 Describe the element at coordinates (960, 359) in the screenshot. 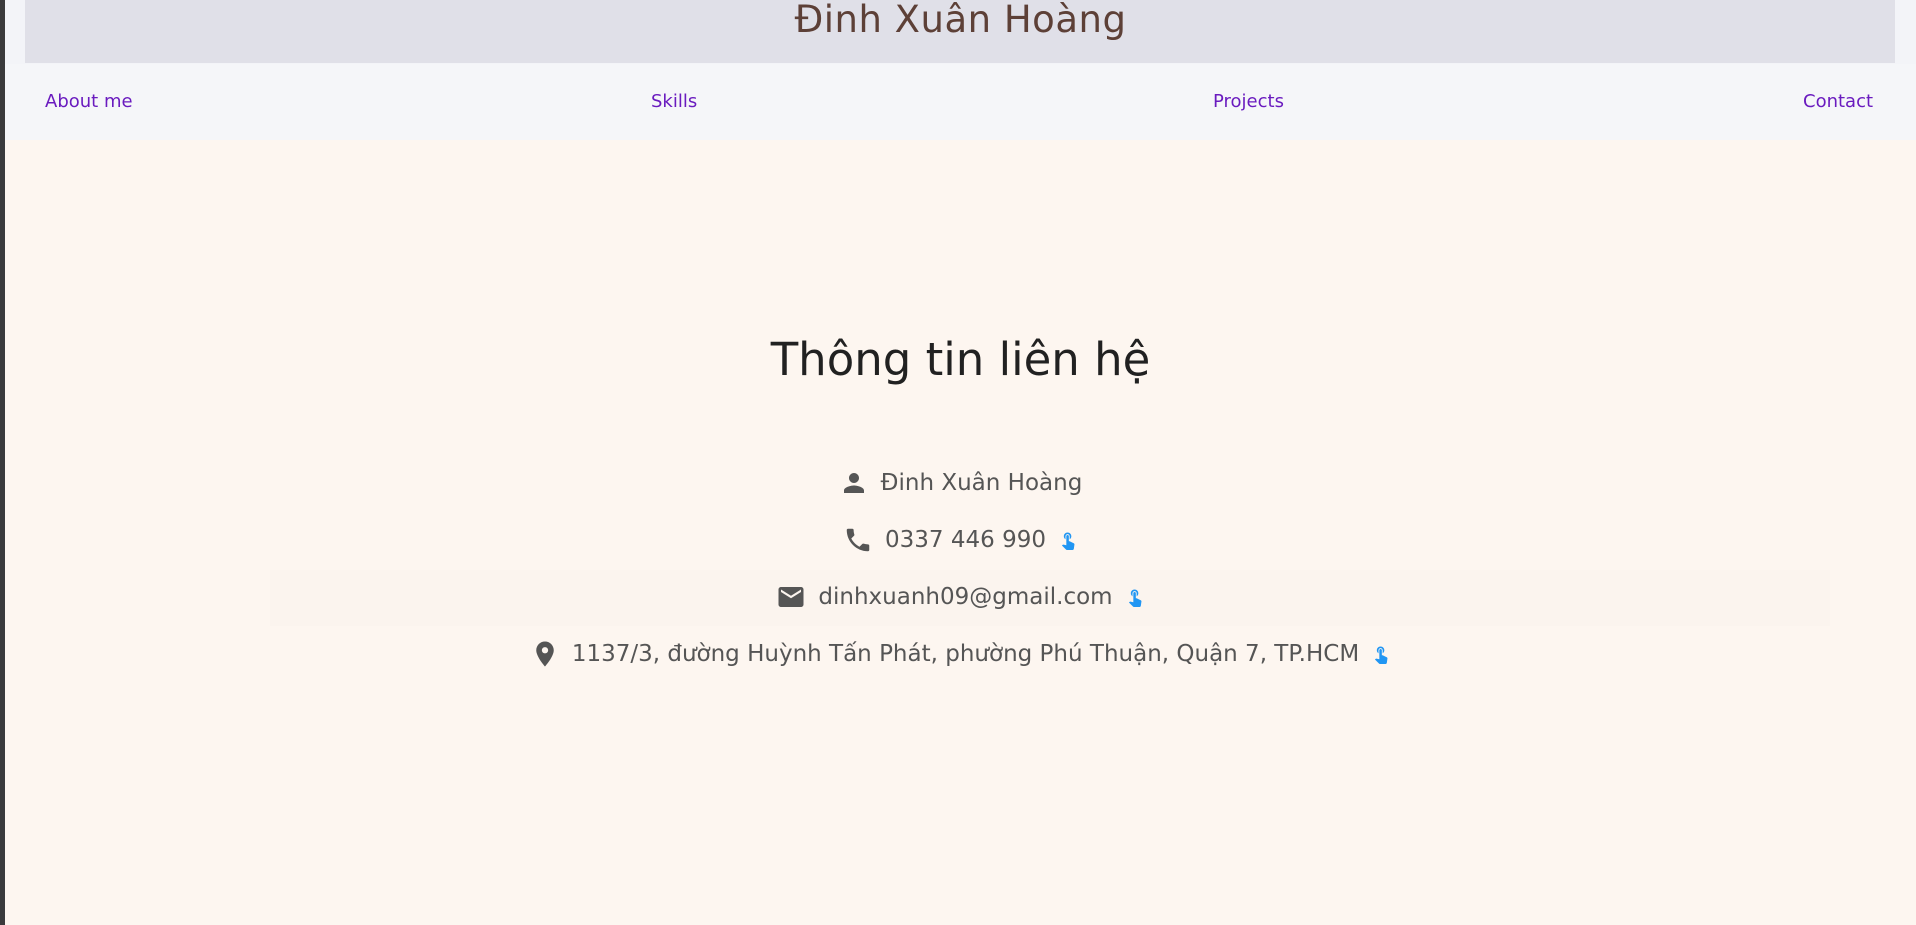

I see `section-title: Thông tin liên hệ` at that location.